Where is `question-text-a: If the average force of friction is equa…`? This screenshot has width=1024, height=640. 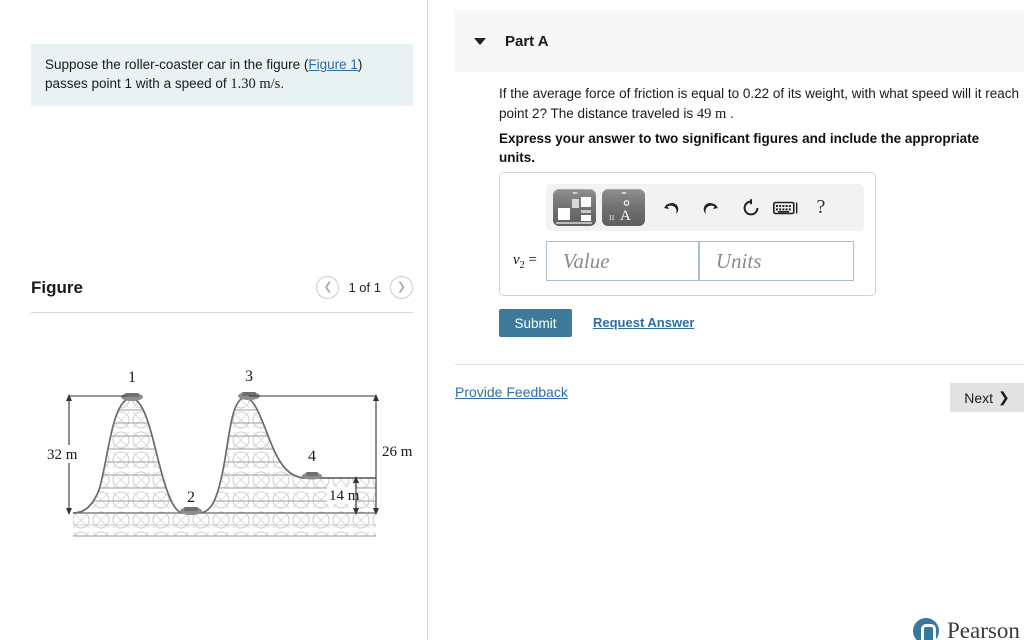
question-text-a: If the average force of friction is equa… is located at coordinates (759, 103).